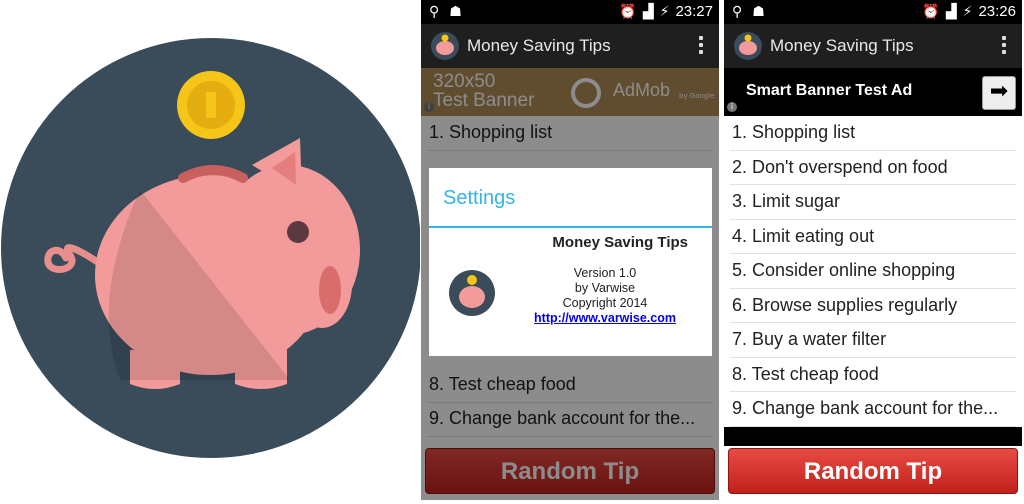 The width and height of the screenshot is (1024, 504). What do you see at coordinates (829, 90) in the screenshot?
I see `ad-text: Smart Banner Test Ad` at bounding box center [829, 90].